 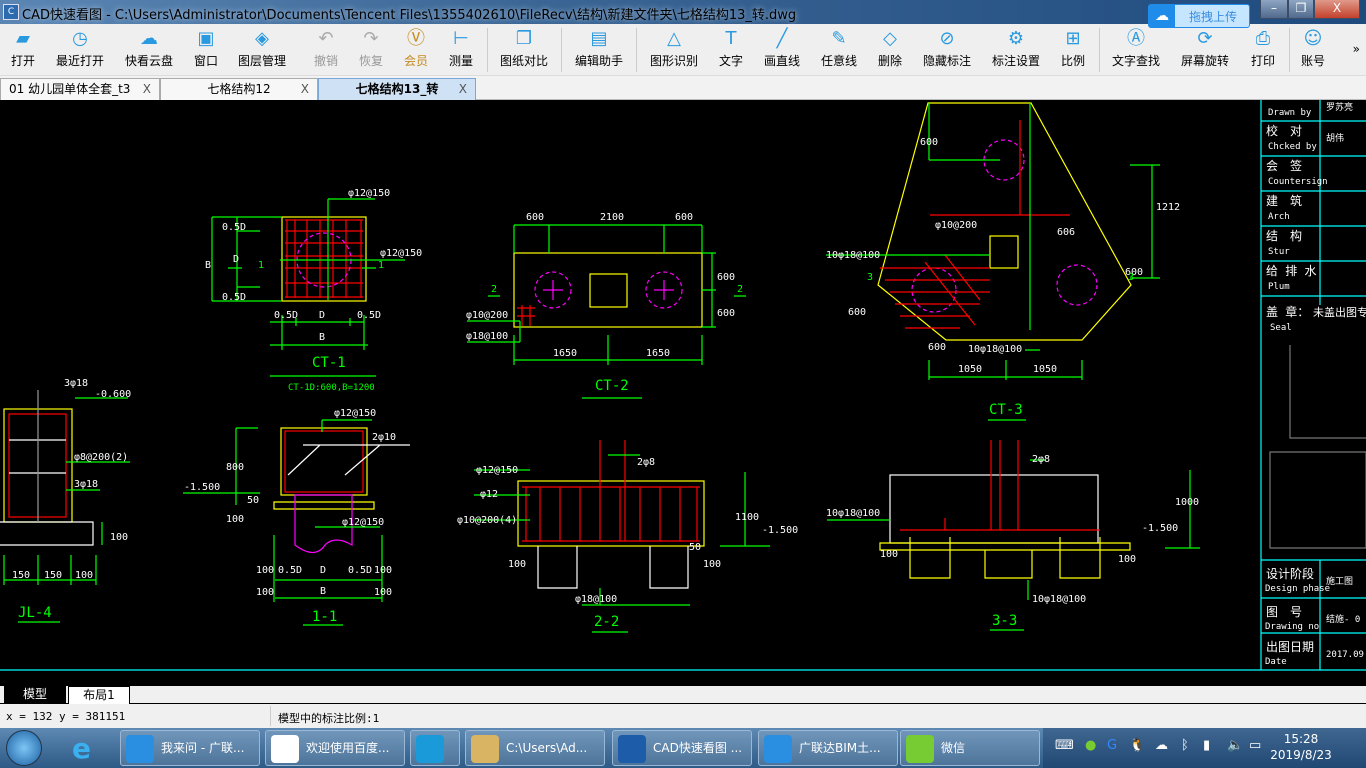 What do you see at coordinates (460, 61) in the screenshot?
I see `toolbar-label: 测量` at bounding box center [460, 61].